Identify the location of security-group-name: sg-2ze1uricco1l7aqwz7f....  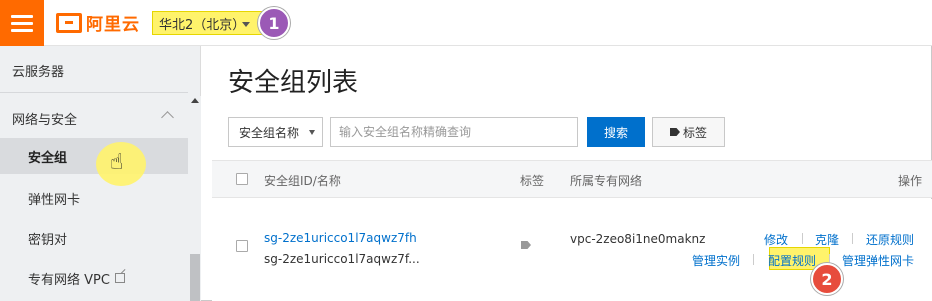
(342, 259).